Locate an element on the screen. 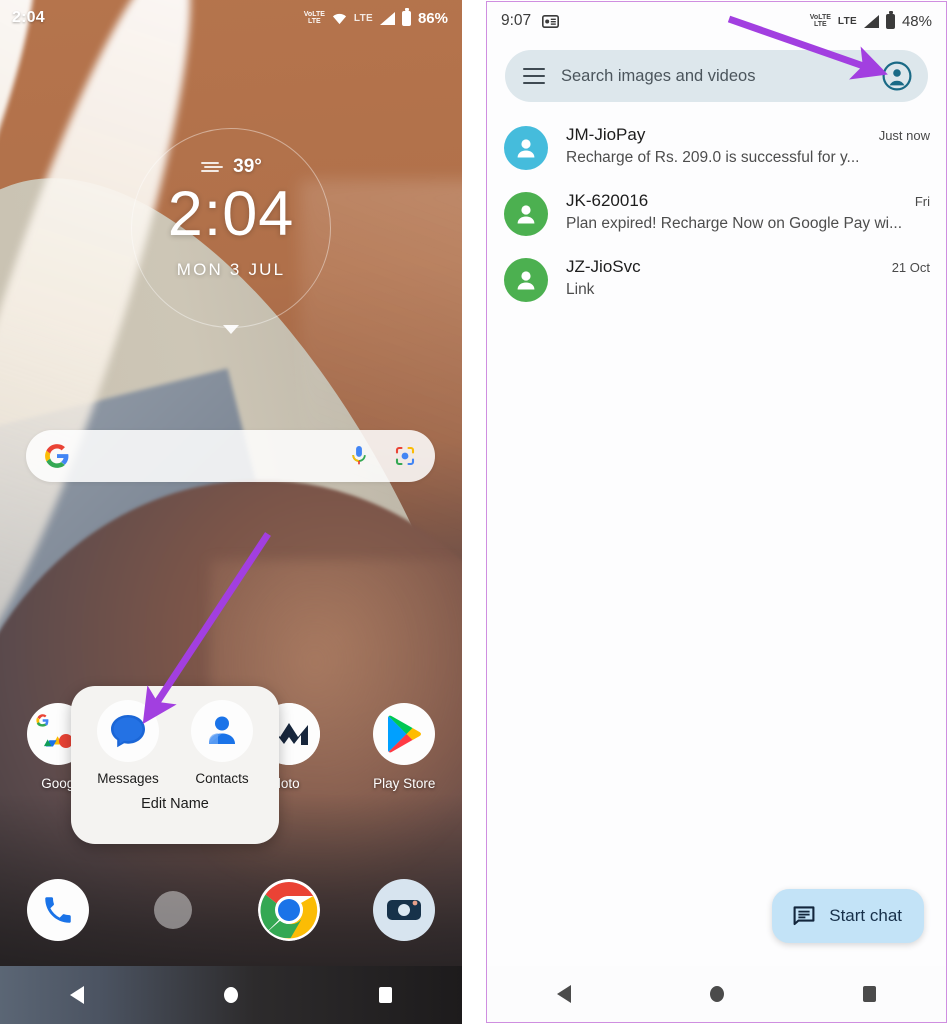 The image size is (948, 1024). search-widget-actions is located at coordinates (383, 456).